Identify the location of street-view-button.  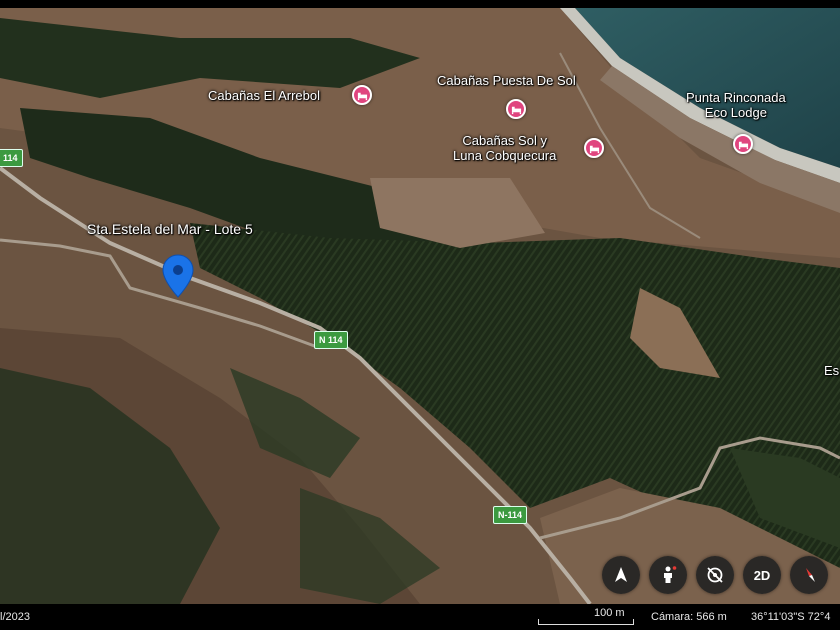
(668, 575).